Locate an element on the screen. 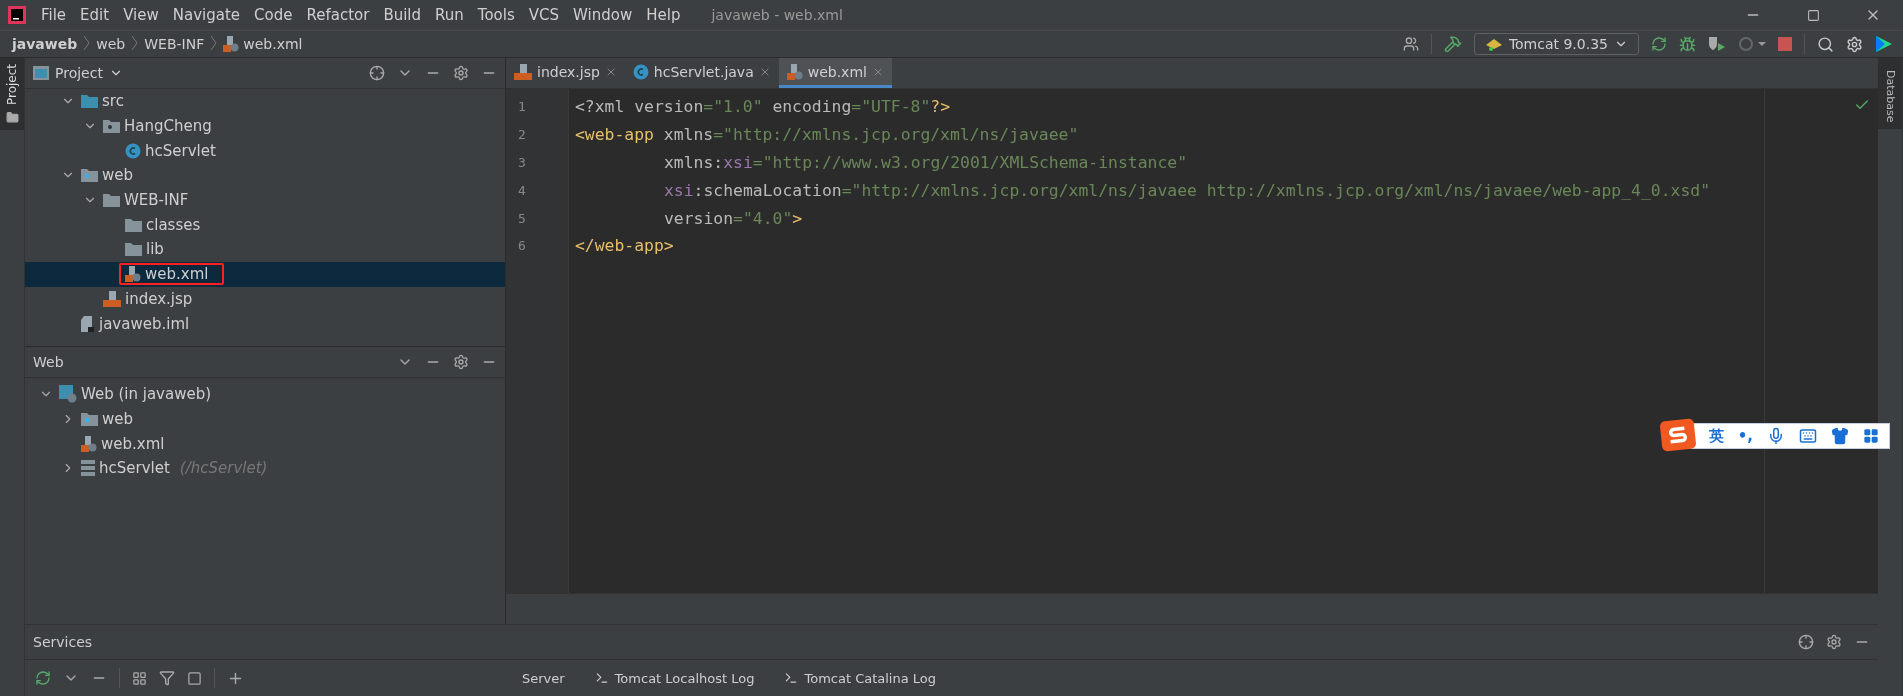 This screenshot has width=1903, height=696. tree-row: WEB-INF is located at coordinates (265, 200).